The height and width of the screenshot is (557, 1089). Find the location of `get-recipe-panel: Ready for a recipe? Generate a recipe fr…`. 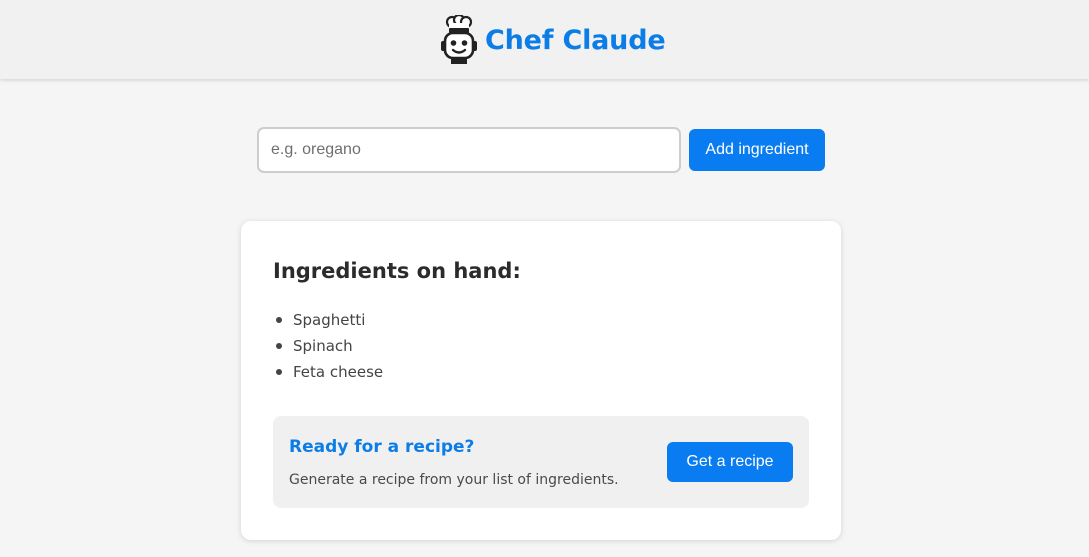

get-recipe-panel: Ready for a recipe? Generate a recipe fr… is located at coordinates (541, 462).